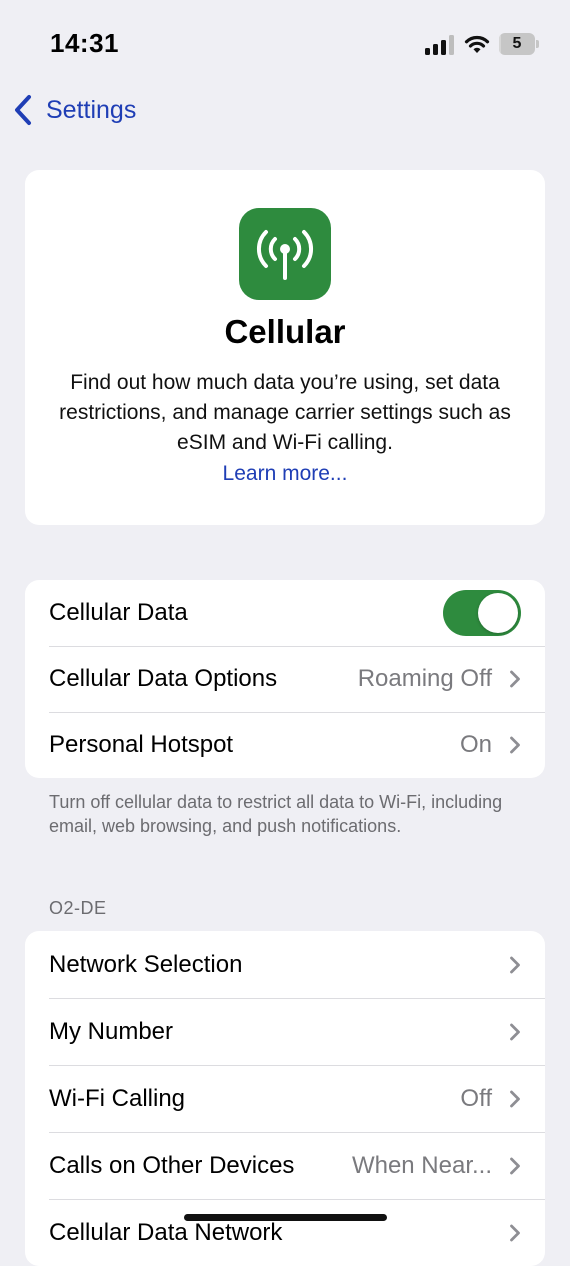 This screenshot has height=1266, width=570. I want to click on row-label: Cellular Data Options, so click(163, 678).